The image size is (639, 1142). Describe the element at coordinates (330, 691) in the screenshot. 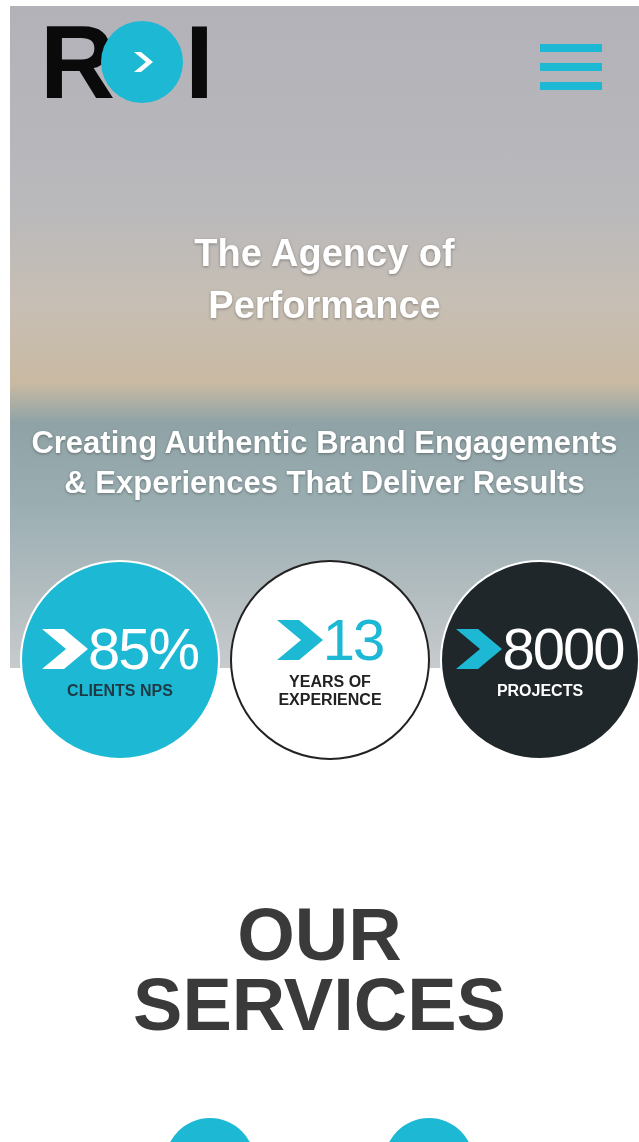

I see `stat-label: YEARS OF EXPERIENCE` at that location.